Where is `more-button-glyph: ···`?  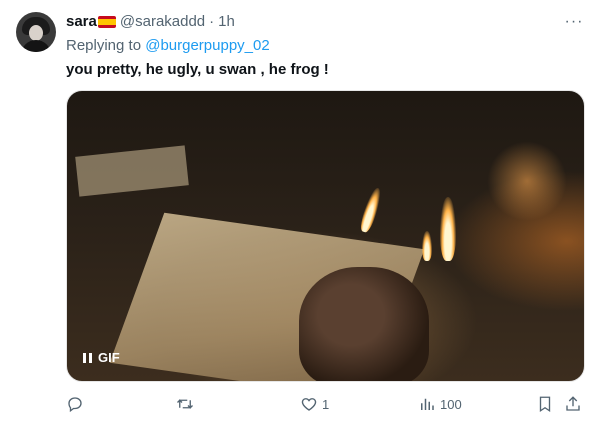 more-button-glyph: ··· is located at coordinates (574, 21).